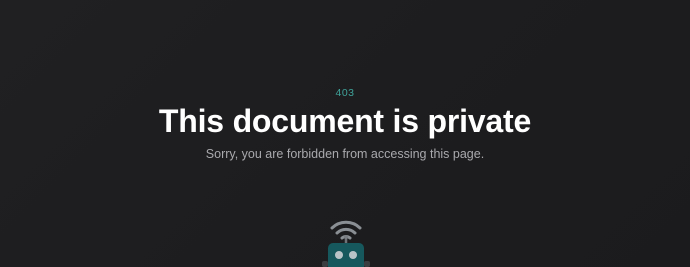 The height and width of the screenshot is (267, 690). What do you see at coordinates (345, 93) in the screenshot?
I see `error-code: 403` at bounding box center [345, 93].